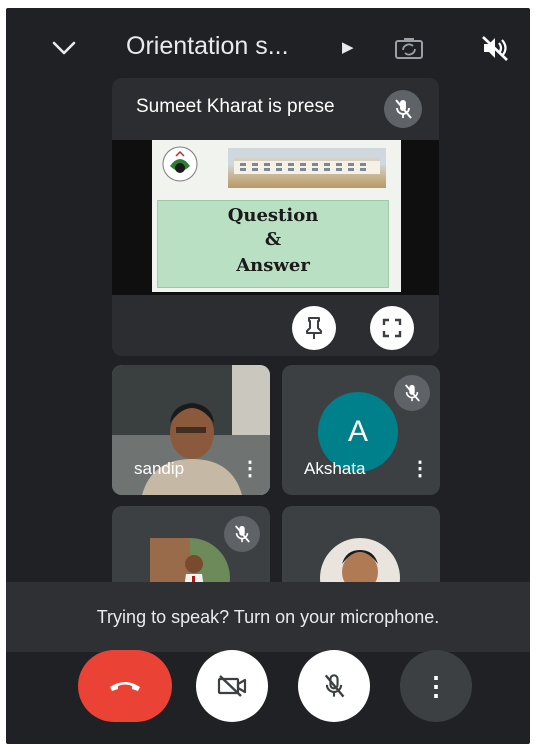 The image size is (537, 752). I want to click on more-icon: ⋮, so click(436, 685).